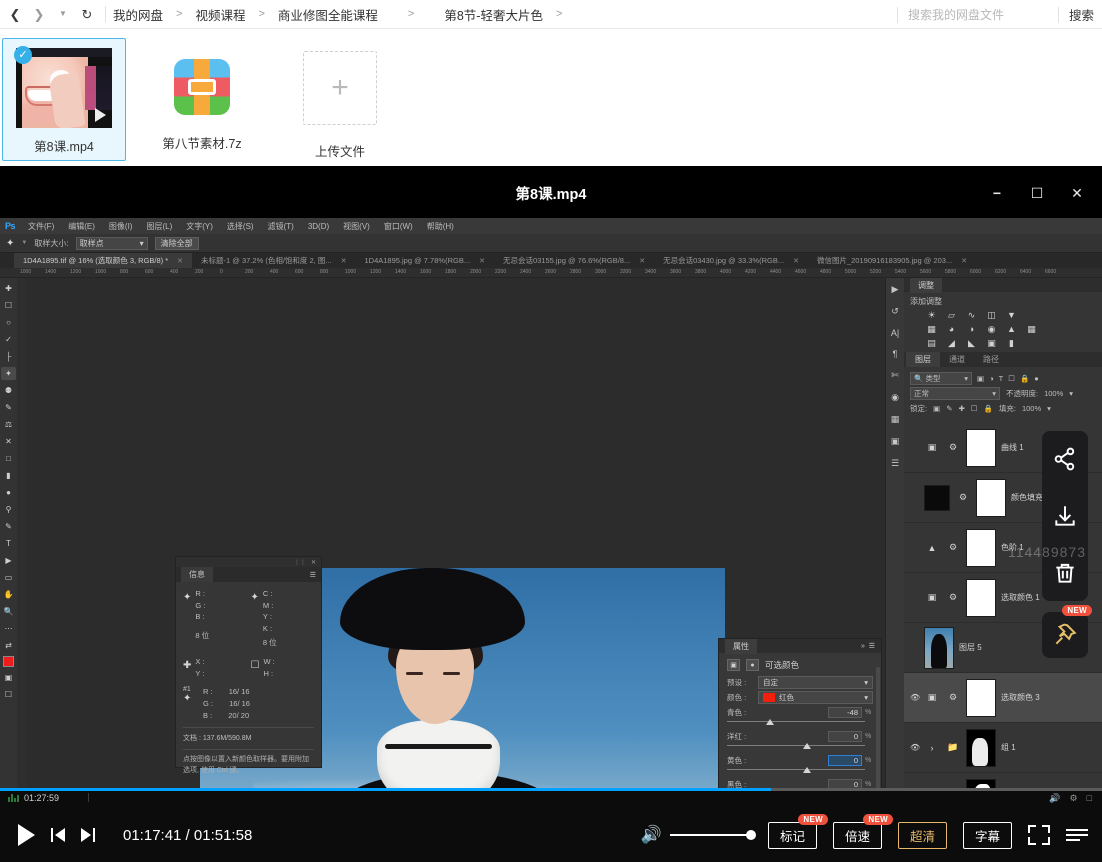 The image size is (1102, 862). Describe the element at coordinates (971, 315) in the screenshot. I see `curves-icon: ∿` at that location.